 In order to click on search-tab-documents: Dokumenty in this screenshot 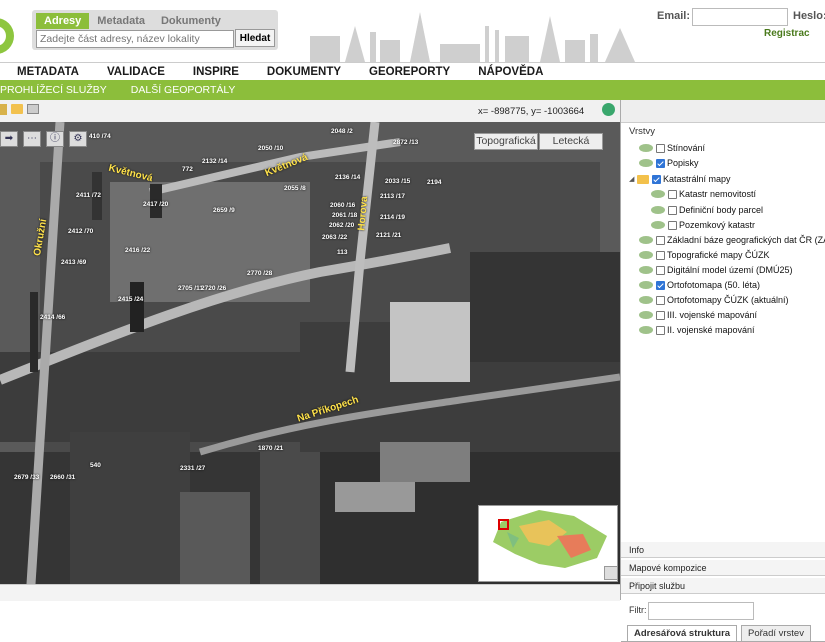, I will do `click(191, 21)`.